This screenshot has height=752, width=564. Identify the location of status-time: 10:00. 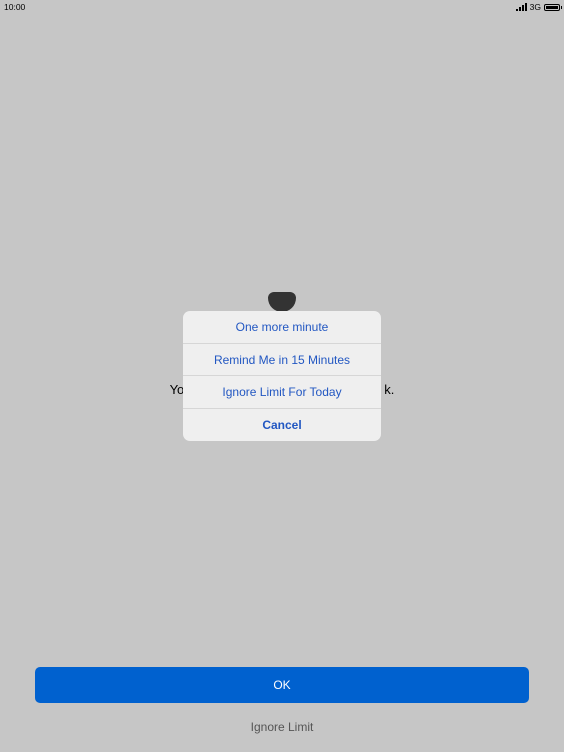
(15, 7).